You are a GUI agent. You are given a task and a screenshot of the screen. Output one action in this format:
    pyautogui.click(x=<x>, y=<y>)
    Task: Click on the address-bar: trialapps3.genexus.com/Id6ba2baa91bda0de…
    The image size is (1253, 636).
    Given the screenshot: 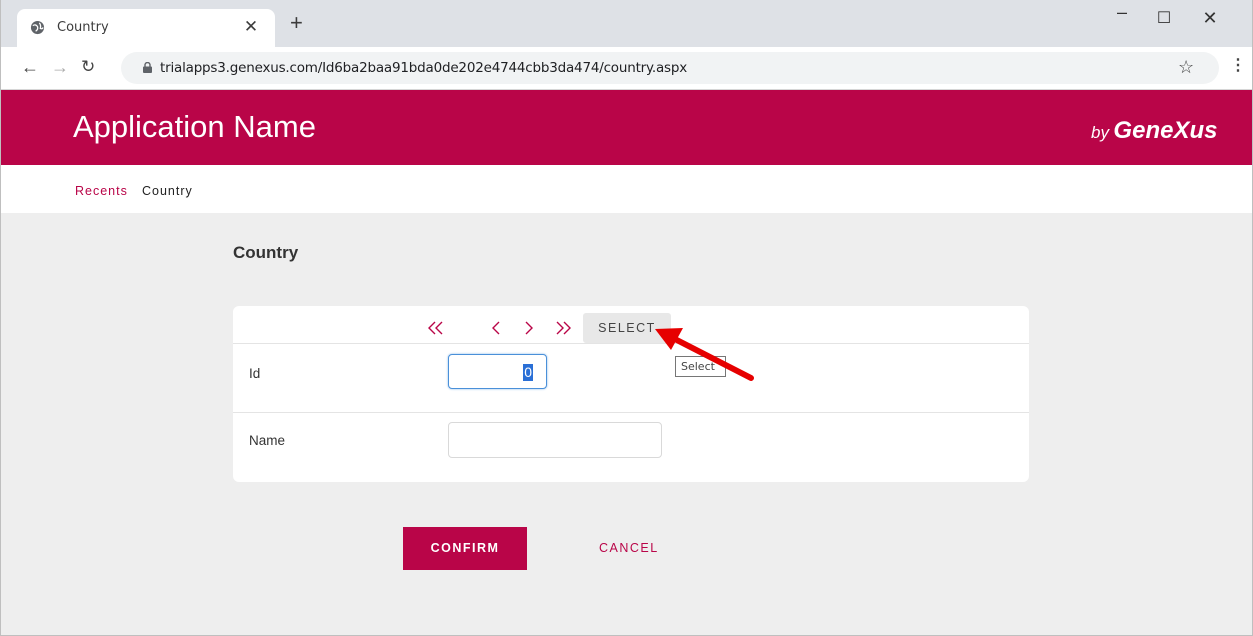 What is the action you would take?
    pyautogui.click(x=670, y=68)
    